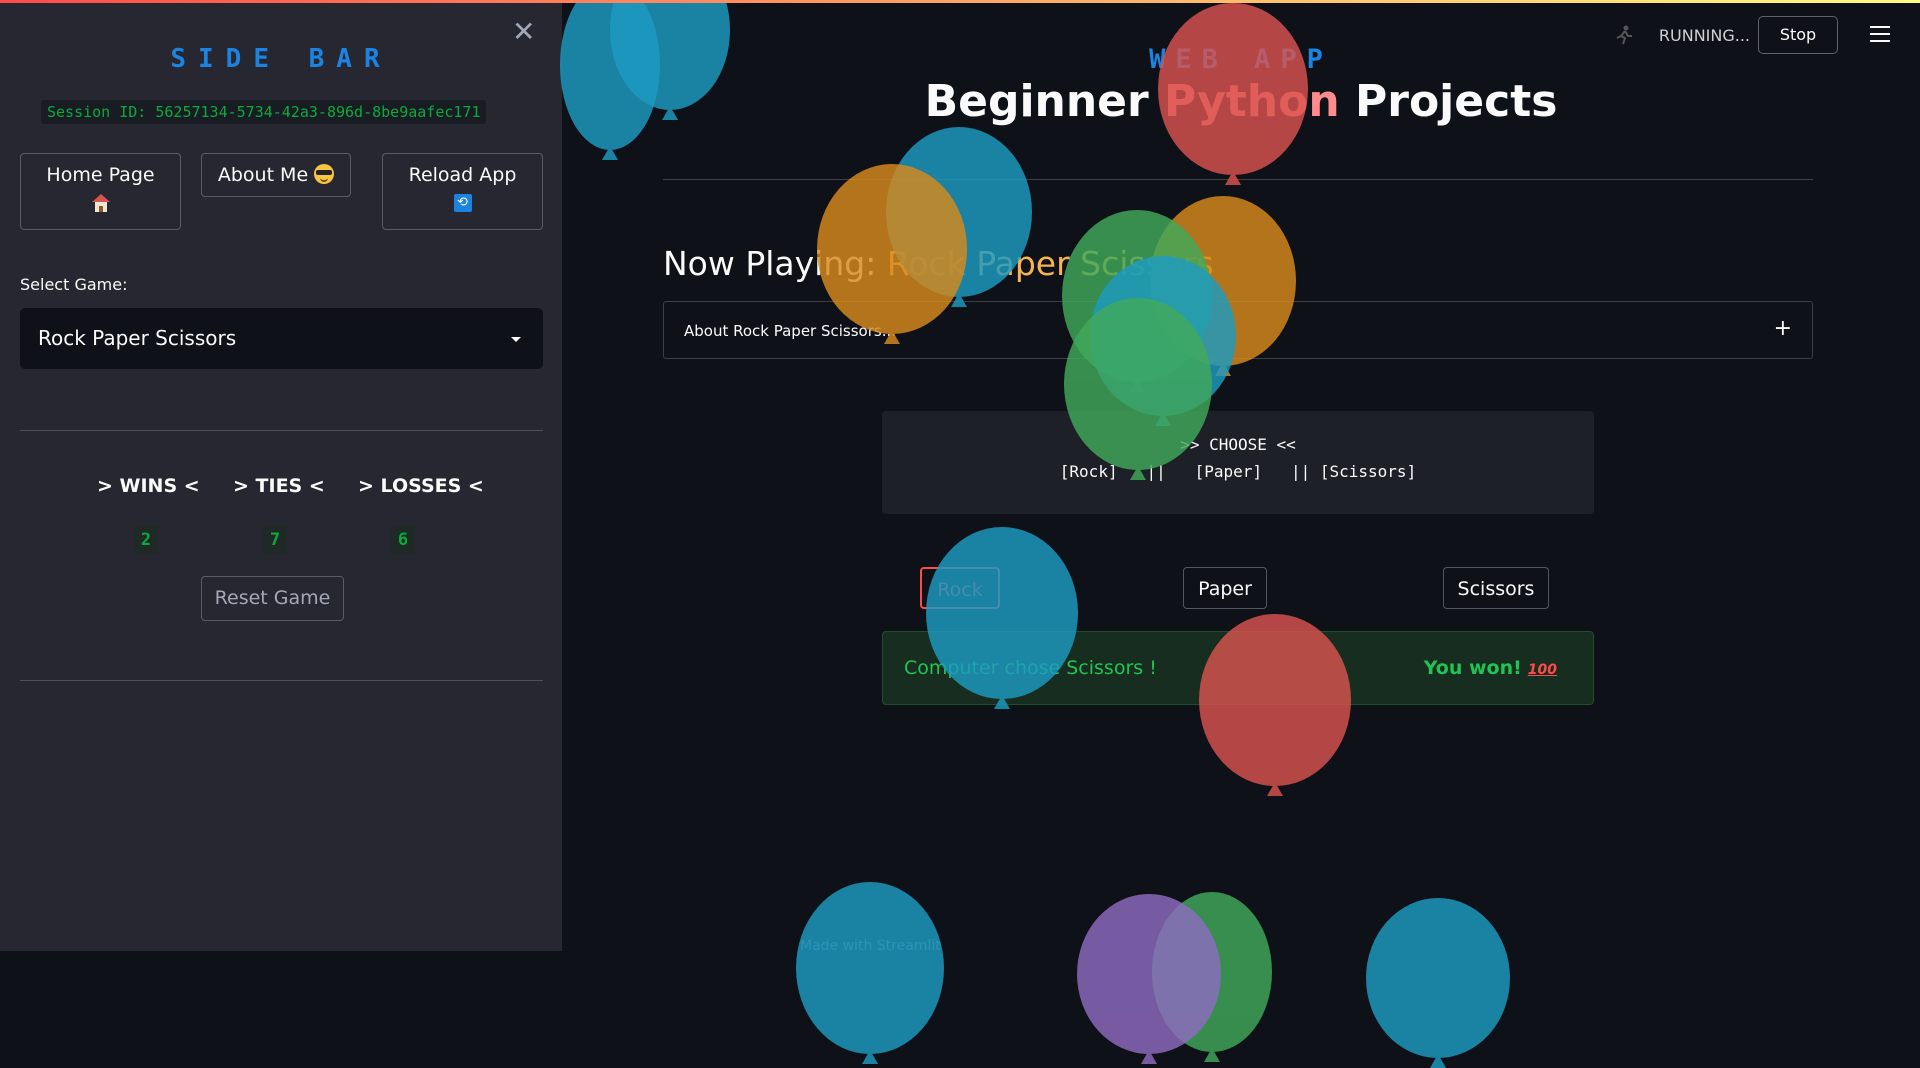 The height and width of the screenshot is (1068, 1920). I want to click on page-title: Beginner Python Projects, so click(1241, 101).